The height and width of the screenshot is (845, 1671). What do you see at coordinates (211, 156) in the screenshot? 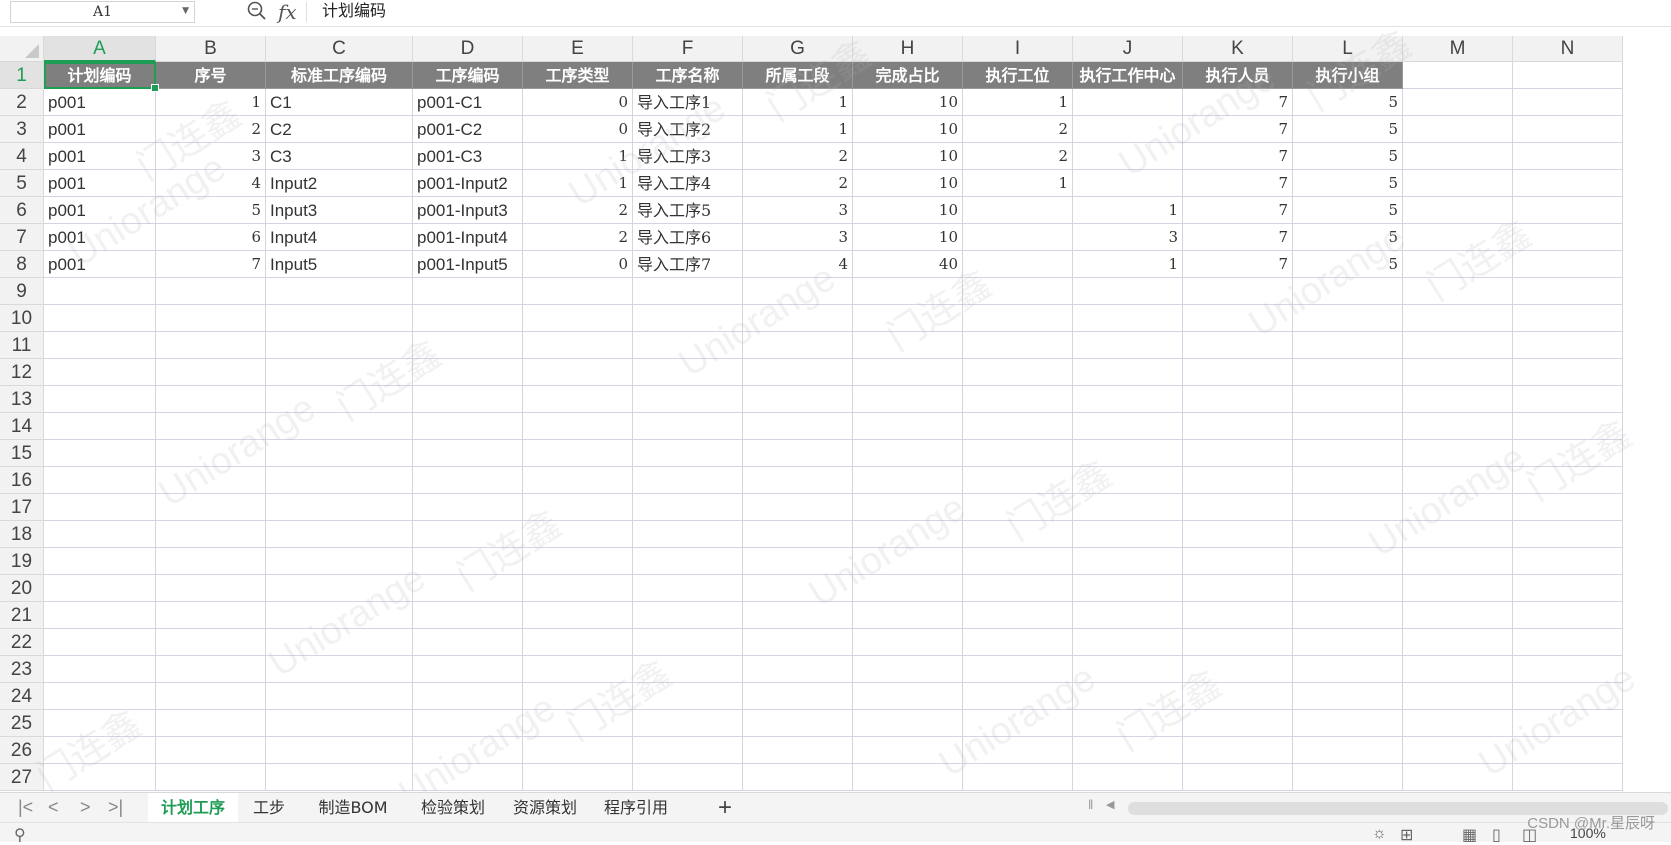
I see `table-cell: 3` at bounding box center [211, 156].